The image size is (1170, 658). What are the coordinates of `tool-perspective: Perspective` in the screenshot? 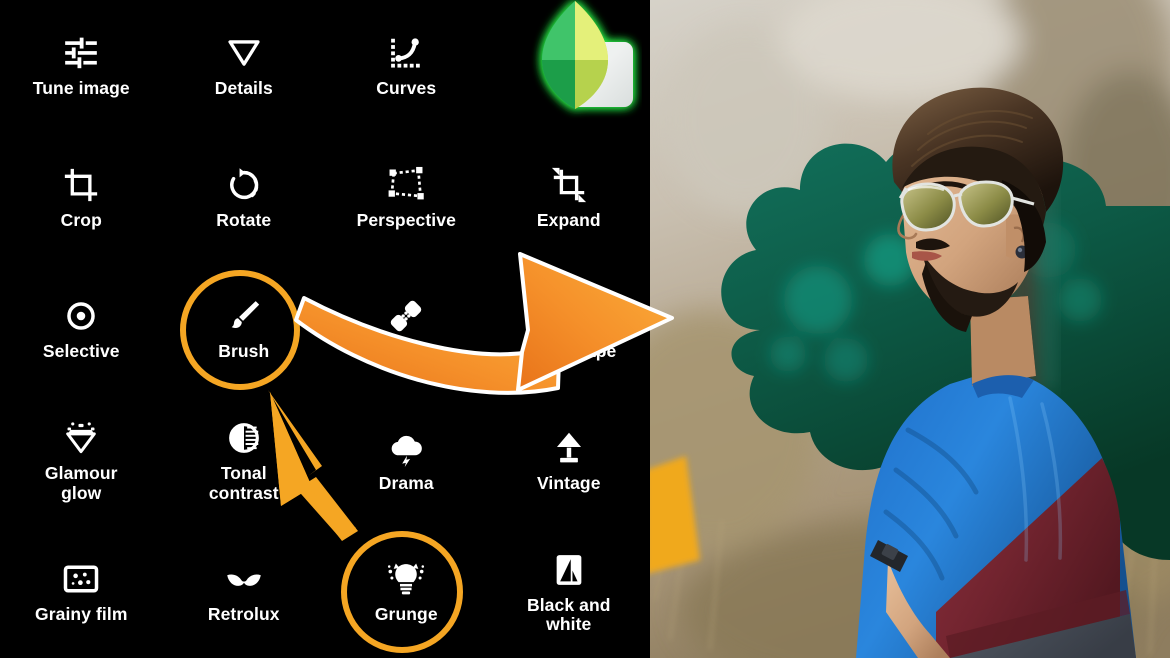 It's located at (406, 198).